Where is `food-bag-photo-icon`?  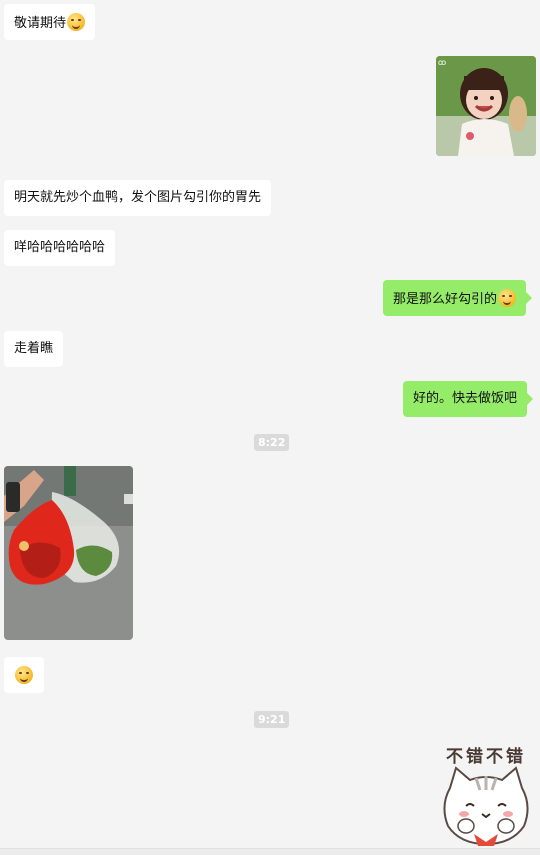 food-bag-photo-icon is located at coordinates (68, 553).